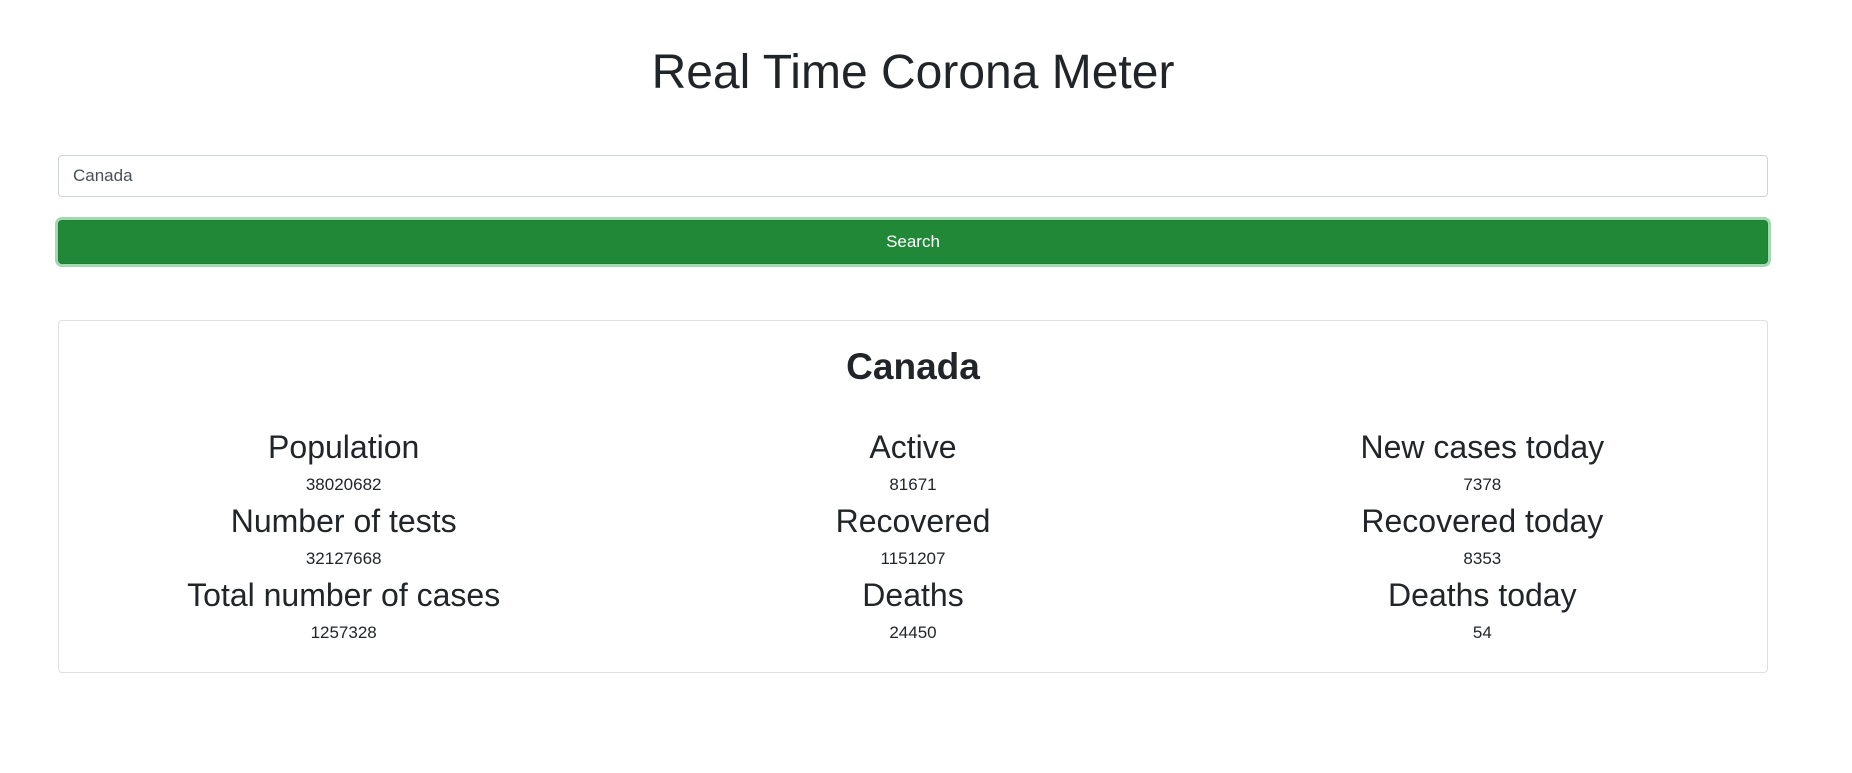  I want to click on page-title: Real Time Corona Meter, so click(913, 72).